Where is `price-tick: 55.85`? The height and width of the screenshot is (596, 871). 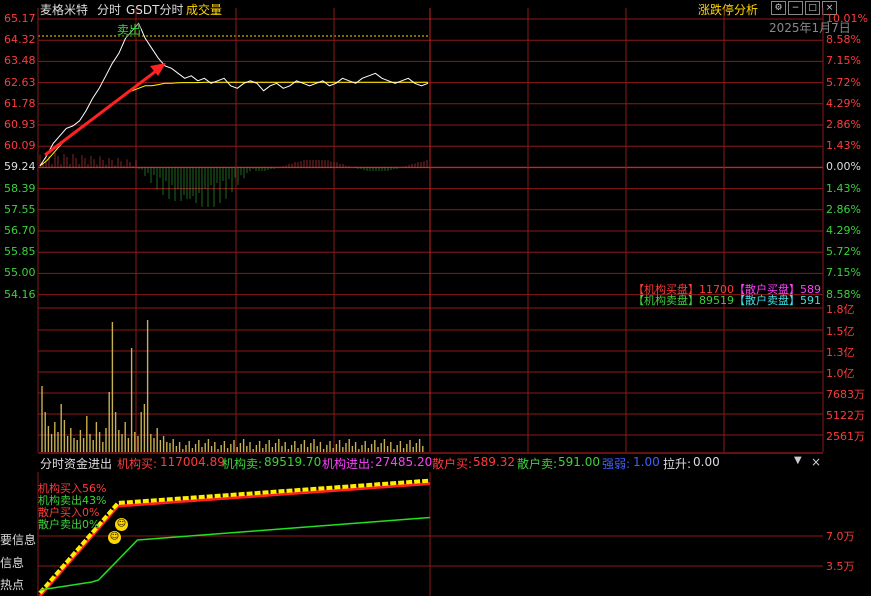
price-tick: 55.85 is located at coordinates (20, 252).